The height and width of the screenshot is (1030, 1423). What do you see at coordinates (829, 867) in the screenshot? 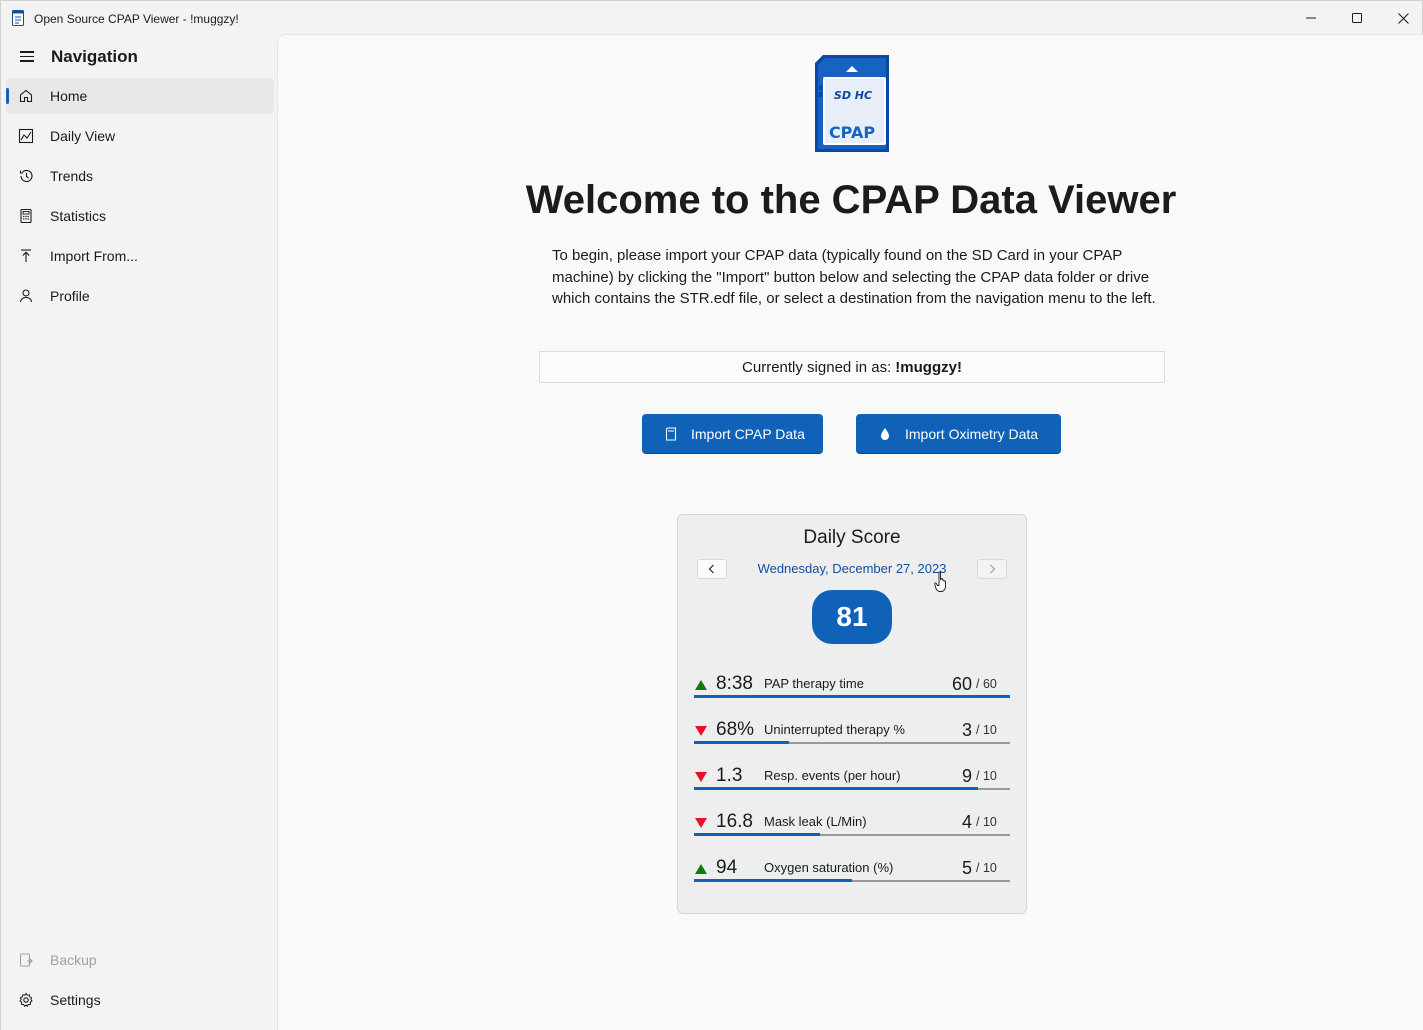
I see `metric-label: Oxygen saturation (%)` at bounding box center [829, 867].